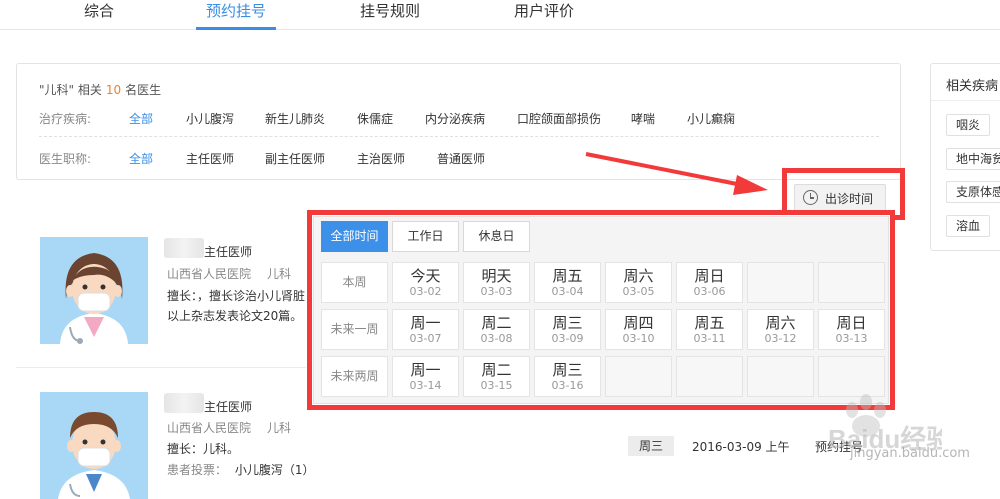 The width and height of the screenshot is (1000, 499). I want to click on day-cell: 周二 03-15, so click(496, 376).